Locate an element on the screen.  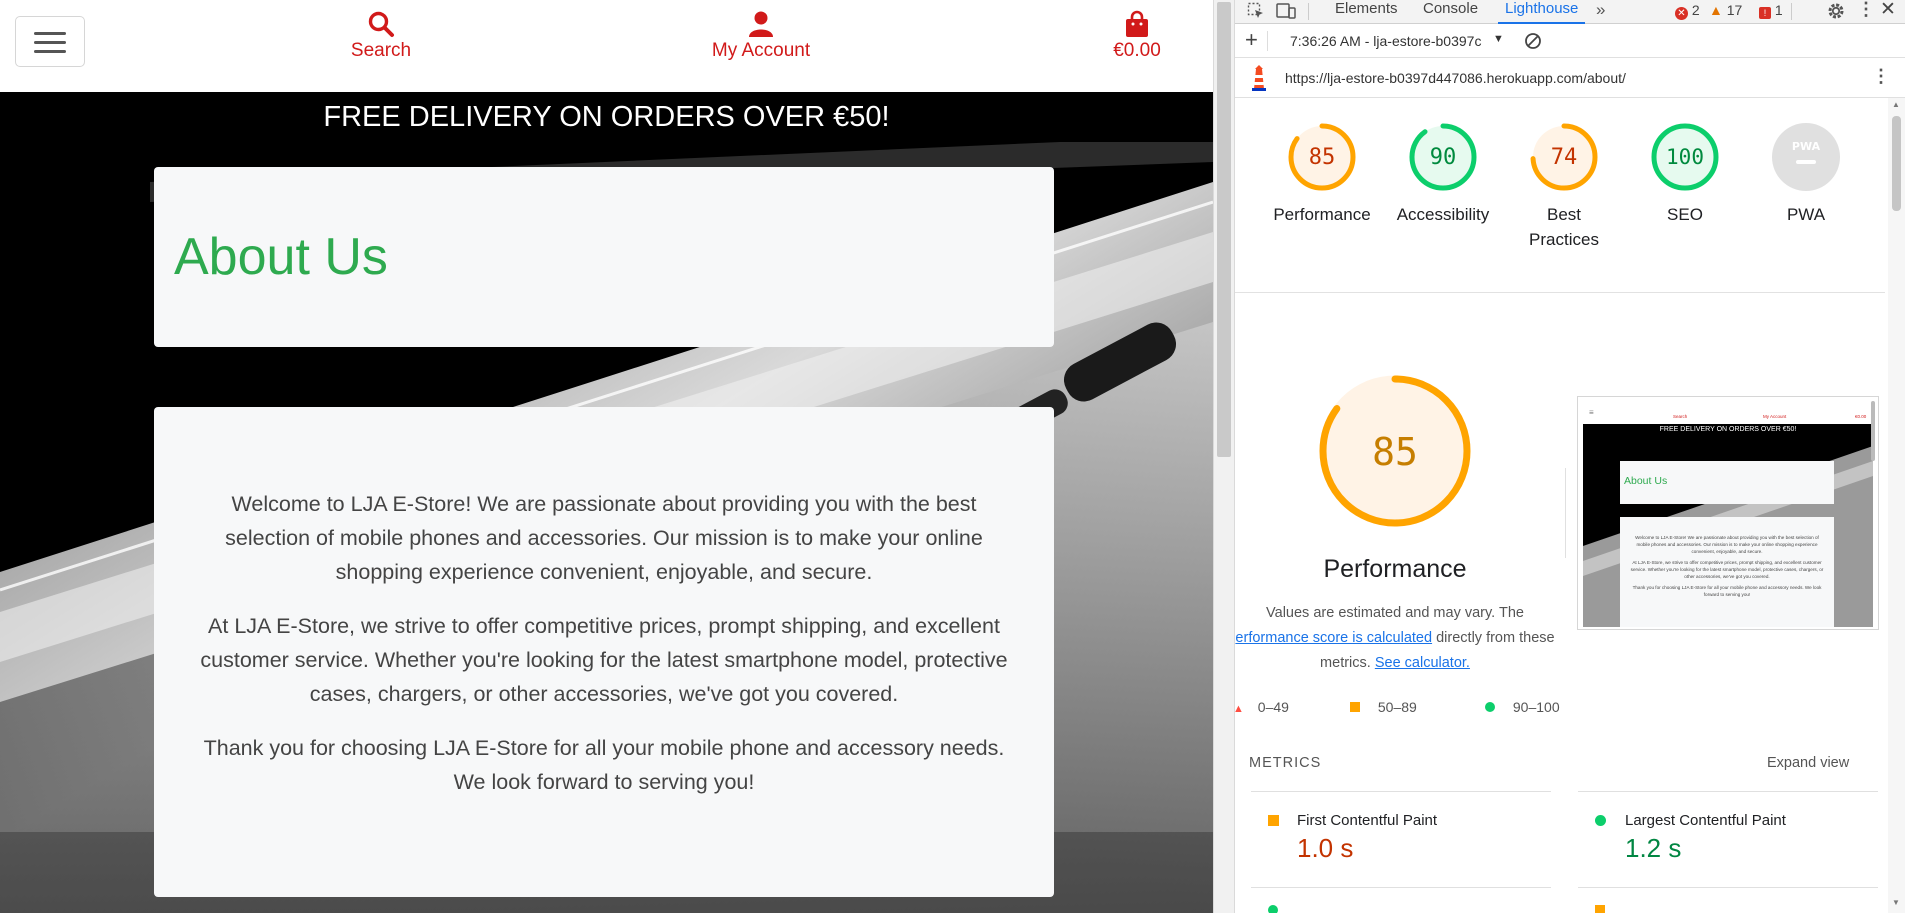
error-icon: ✕ is located at coordinates (1681, 13).